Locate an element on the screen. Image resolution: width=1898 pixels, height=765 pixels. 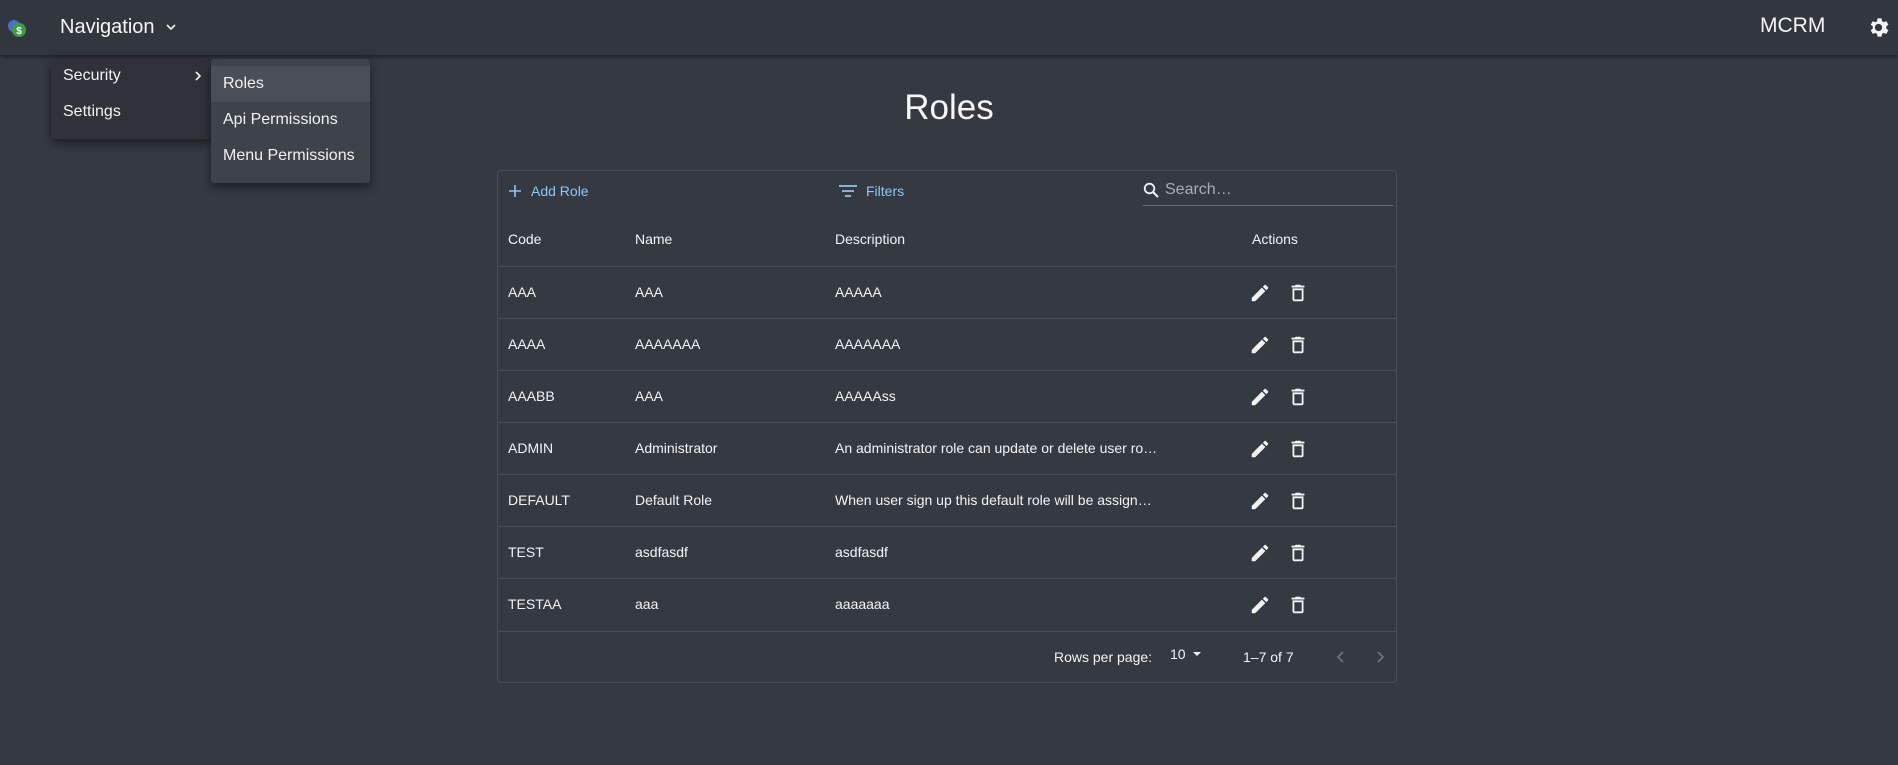
chevron-right-icon is located at coordinates (198, 76).